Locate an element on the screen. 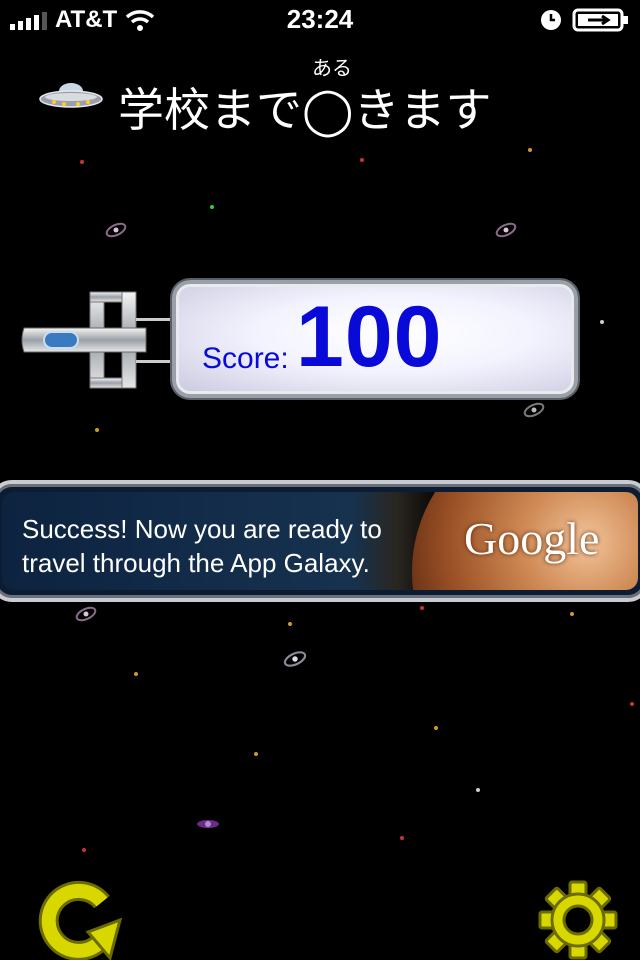  score-value: 100 is located at coordinates (369, 337).